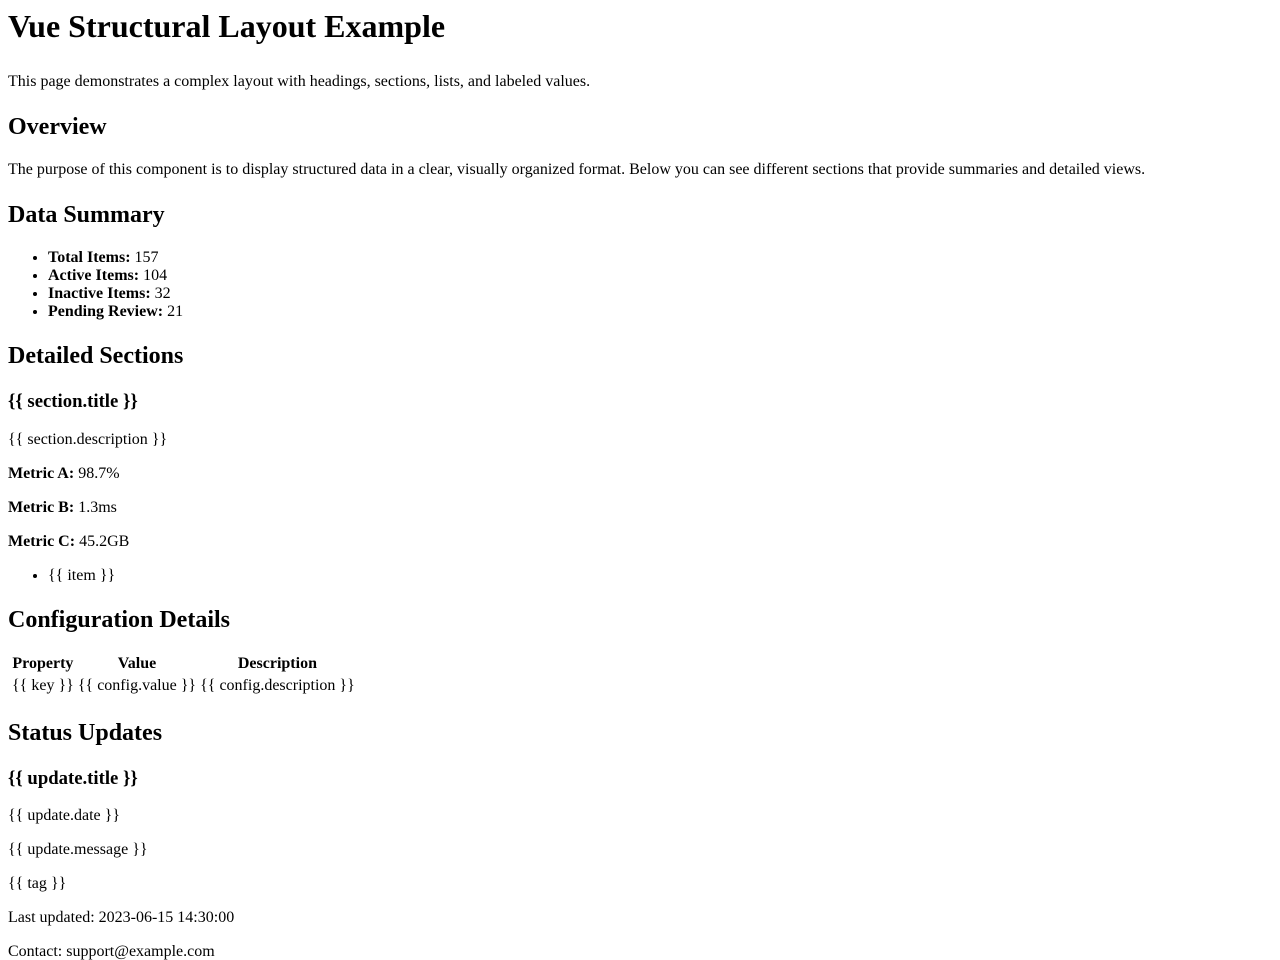 The height and width of the screenshot is (960, 1280). What do you see at coordinates (640, 951) in the screenshot?
I see `contact: Contact: support@example.com` at bounding box center [640, 951].